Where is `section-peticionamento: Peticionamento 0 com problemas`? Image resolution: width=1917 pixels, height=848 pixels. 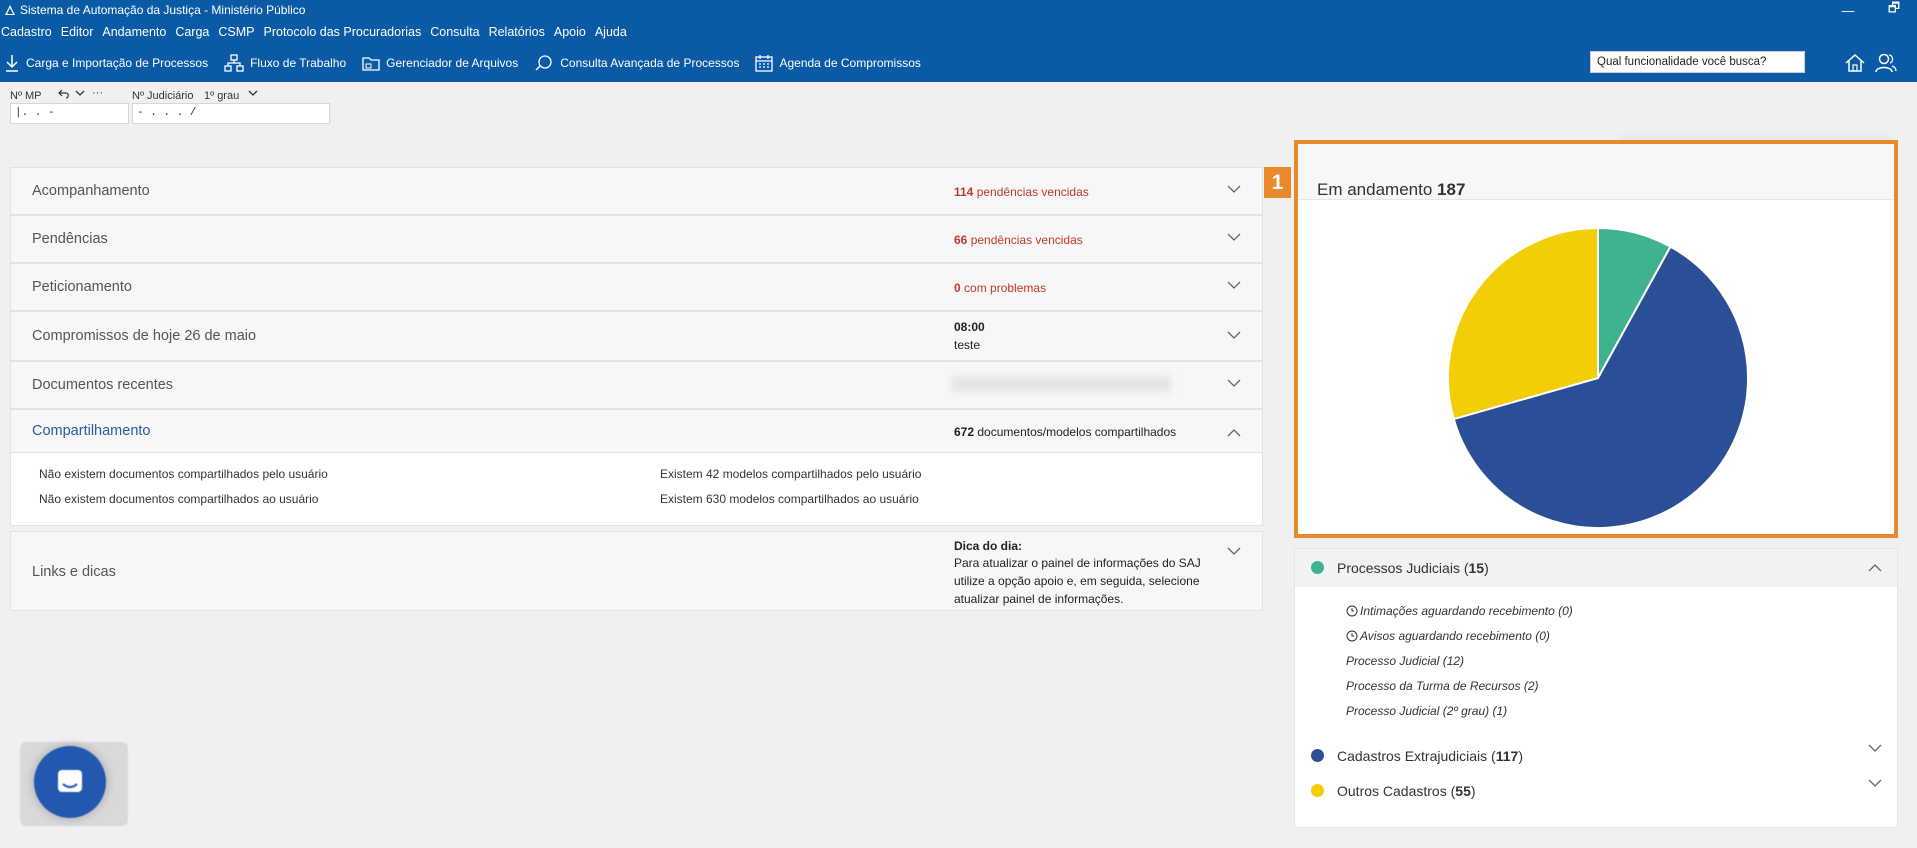
section-peticionamento: Peticionamento 0 com problemas is located at coordinates (636, 287).